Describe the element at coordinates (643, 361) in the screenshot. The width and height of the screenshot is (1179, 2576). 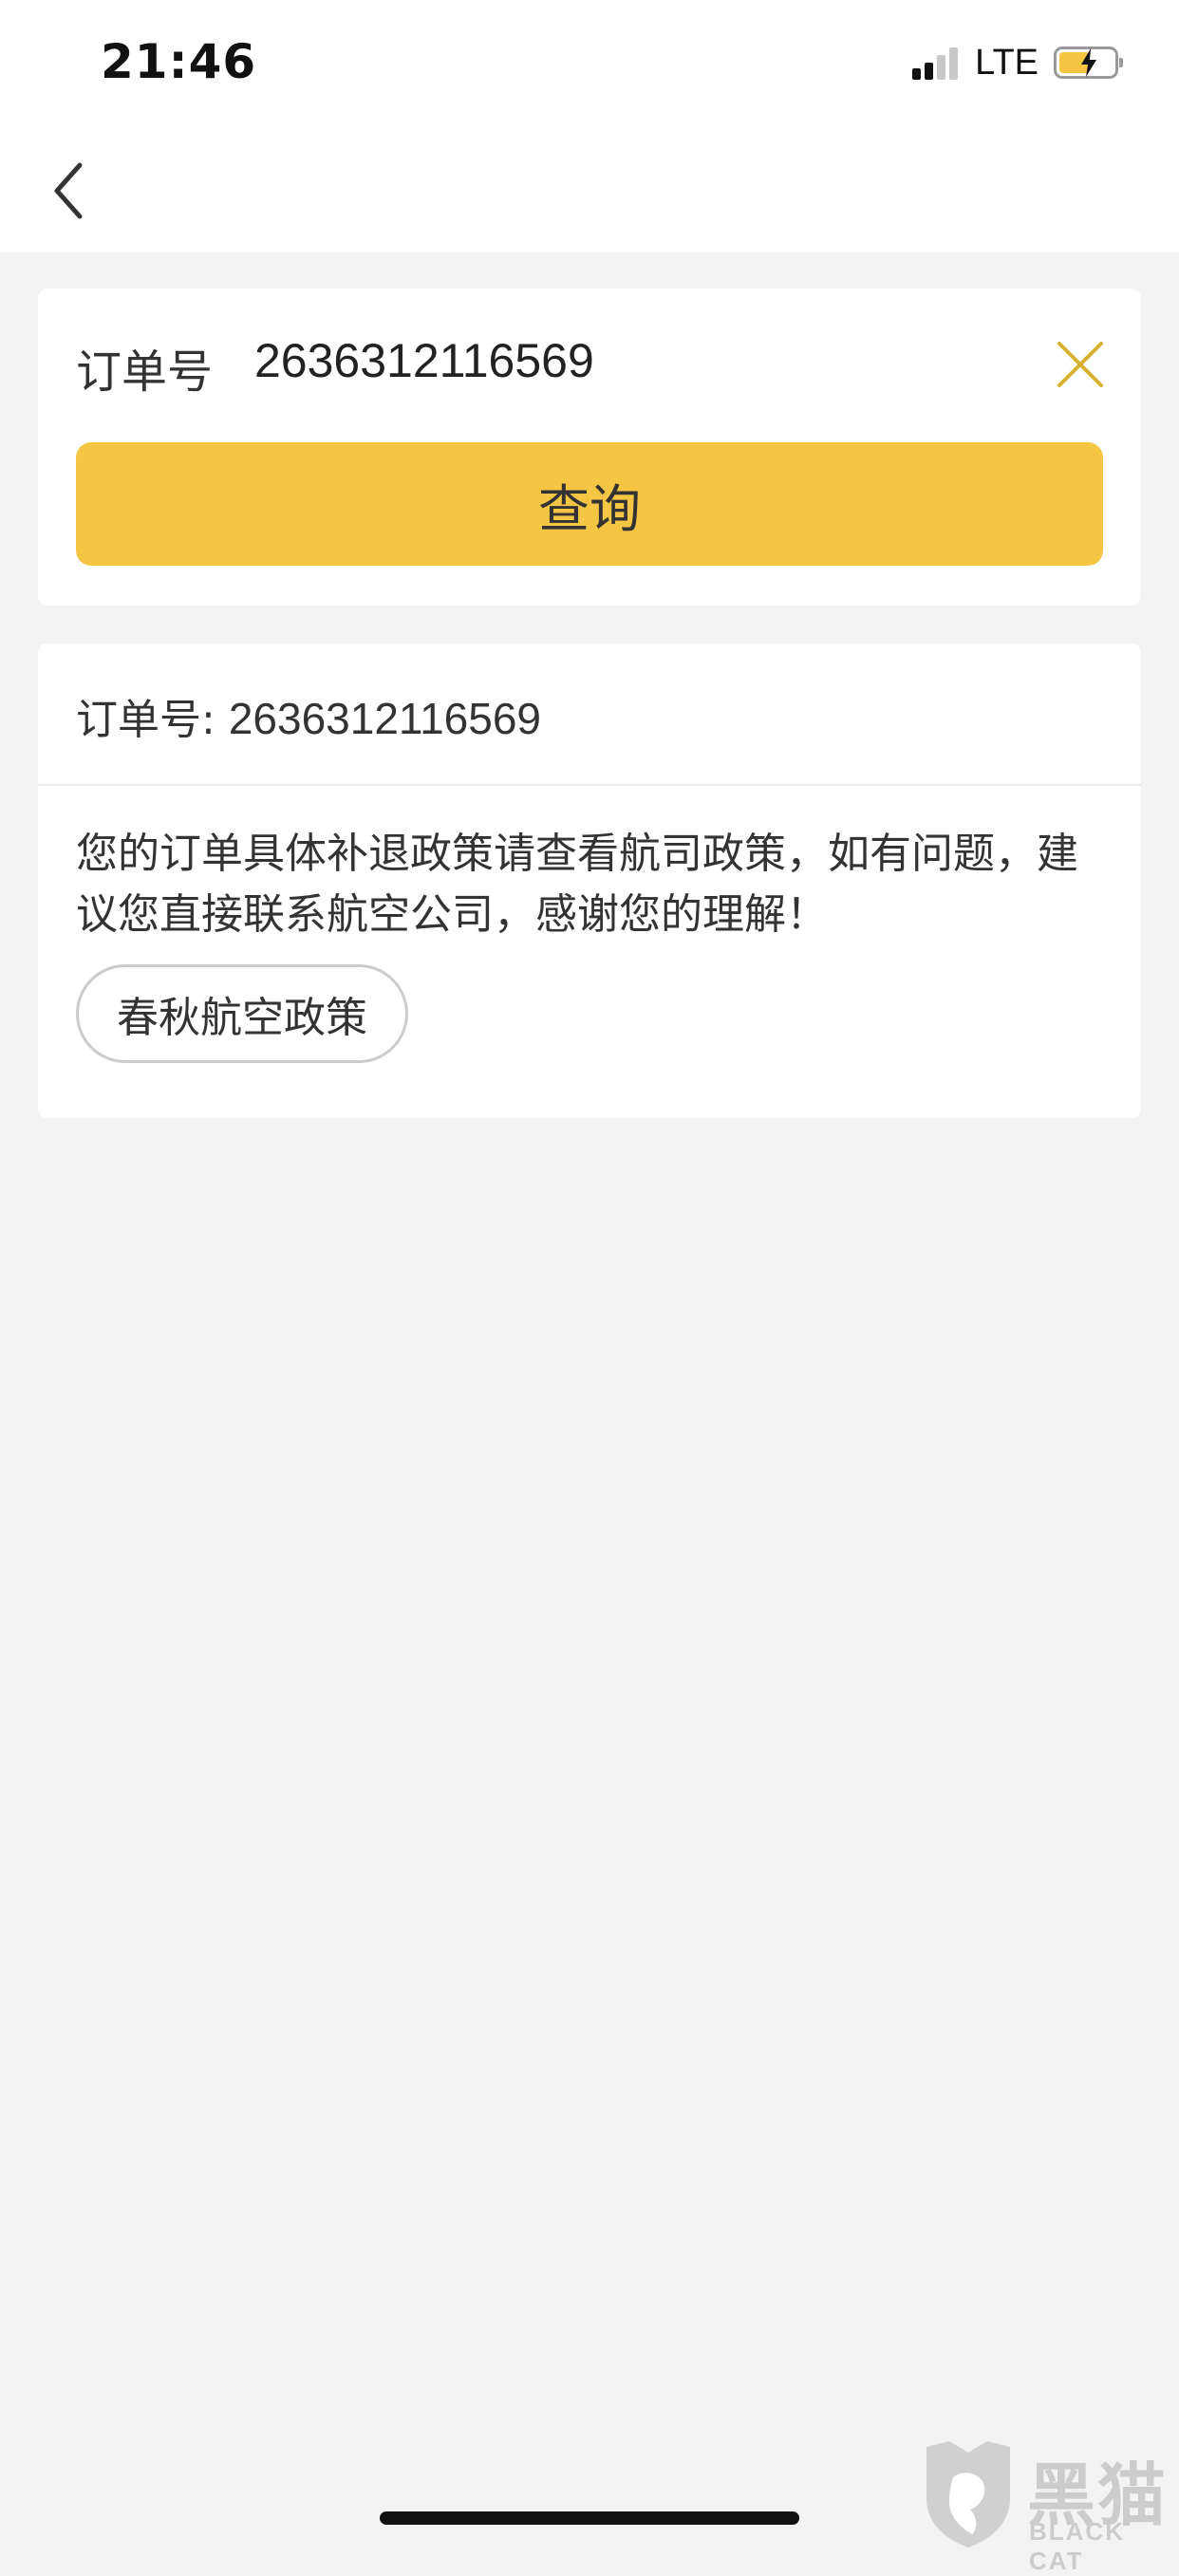
I see `order-number-input` at that location.